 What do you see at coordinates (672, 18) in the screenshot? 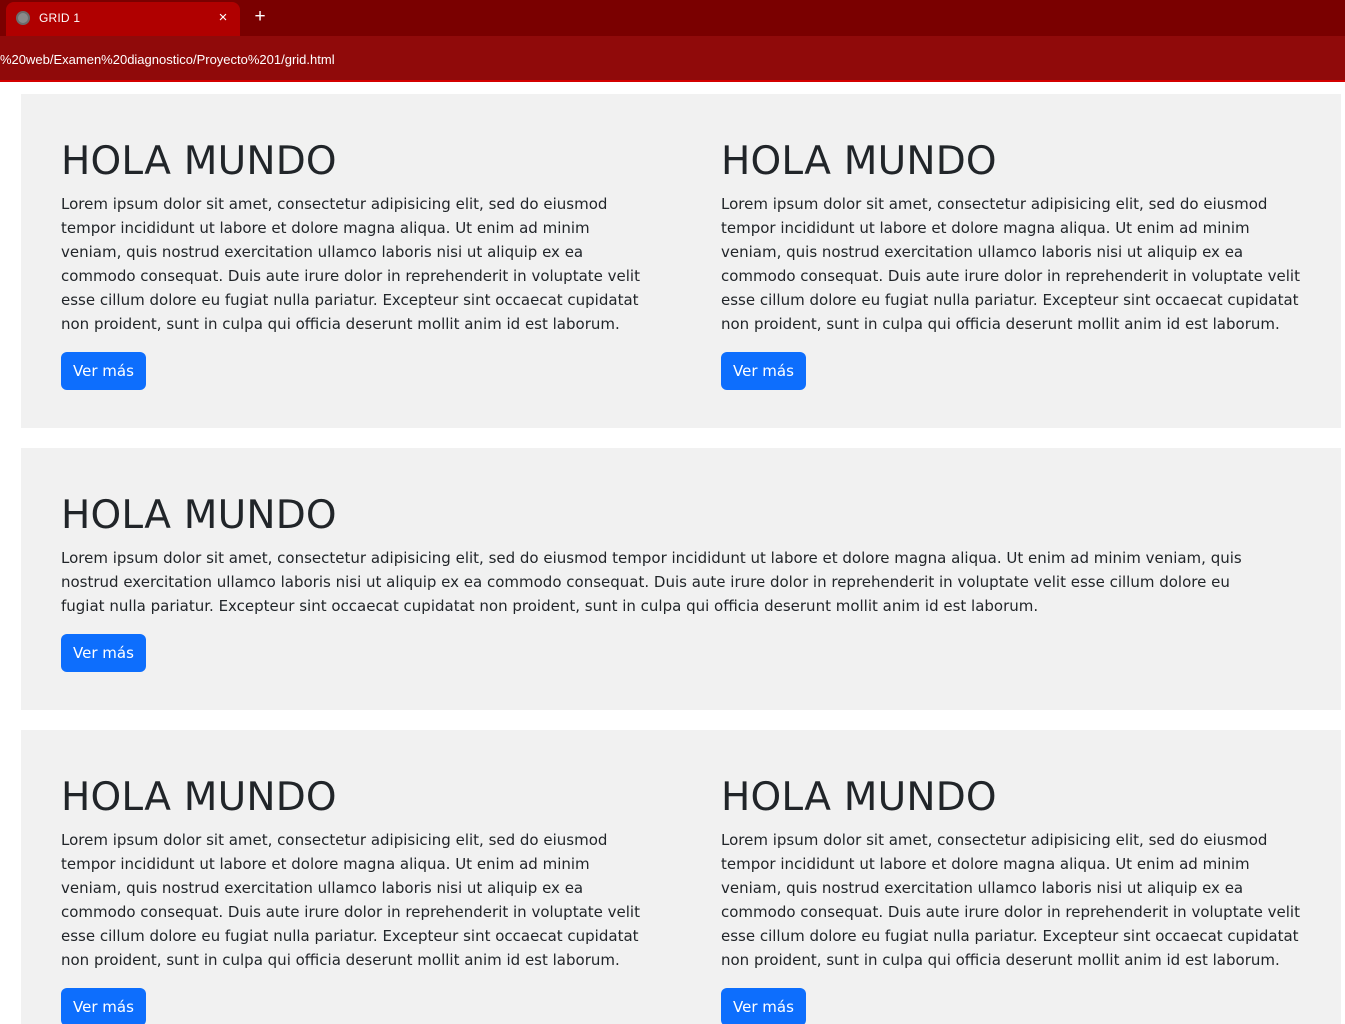
I see `tab-strip: GRID 1 × +` at bounding box center [672, 18].